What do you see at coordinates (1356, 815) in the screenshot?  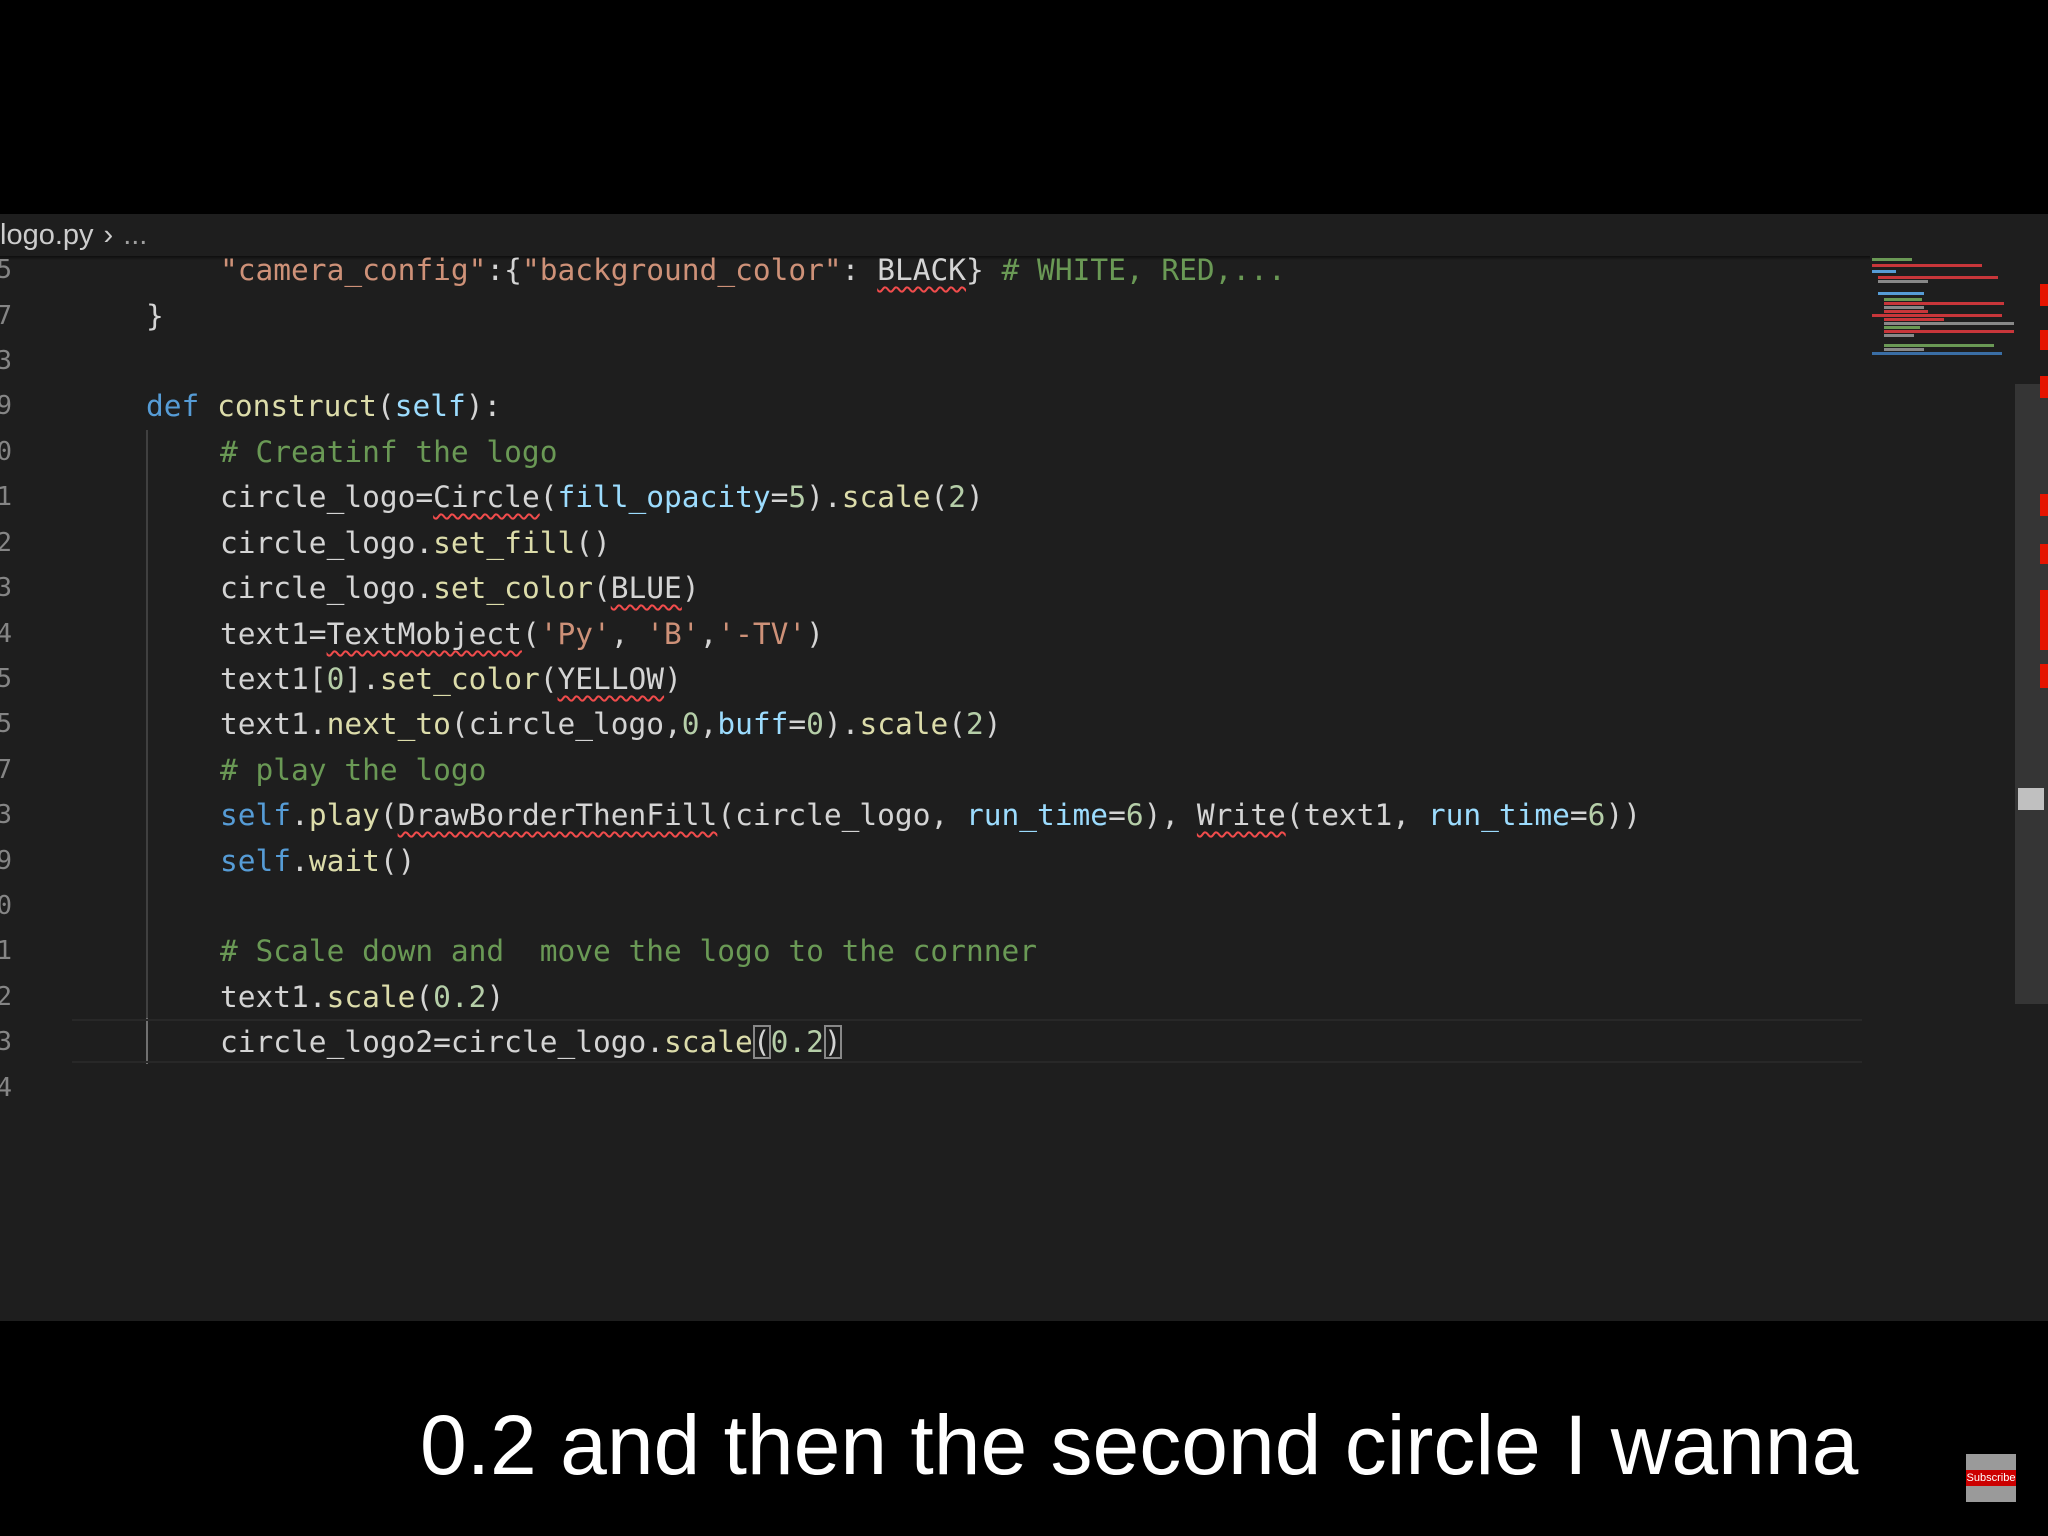 I see `punctuation-token: (text1,` at bounding box center [1356, 815].